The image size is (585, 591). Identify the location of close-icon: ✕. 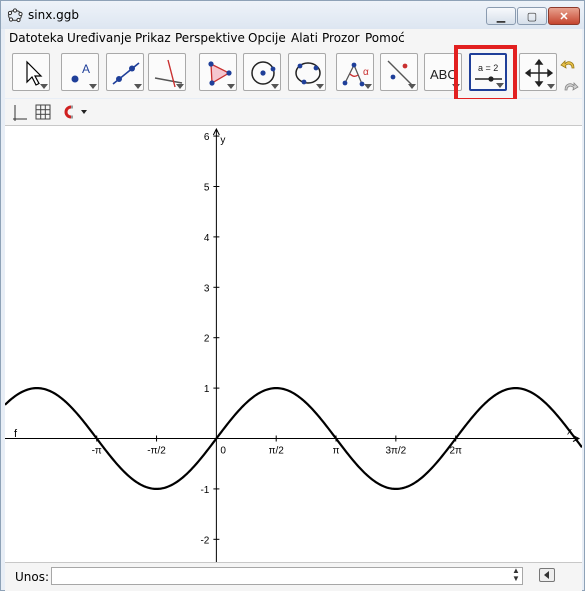
(564, 16).